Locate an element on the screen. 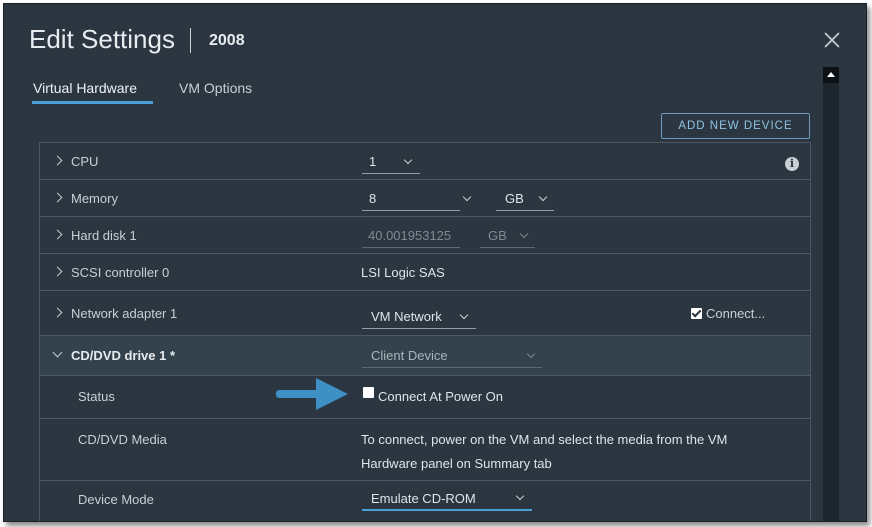 The height and width of the screenshot is (527, 872). hard-disk-unit-select: GB is located at coordinates (507, 236).